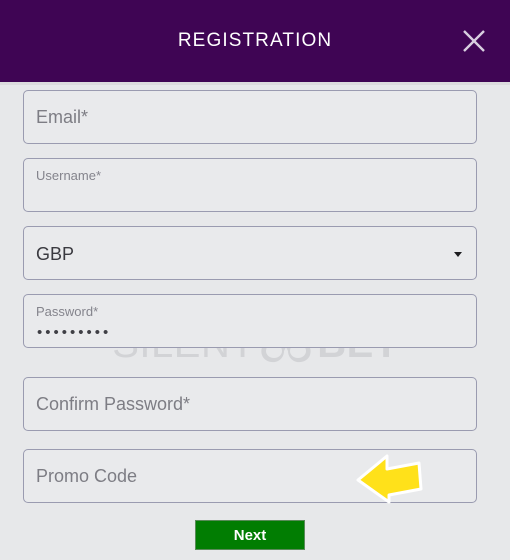  Describe the element at coordinates (250, 404) in the screenshot. I see `confirm-password-field: Confirm Password*` at that location.